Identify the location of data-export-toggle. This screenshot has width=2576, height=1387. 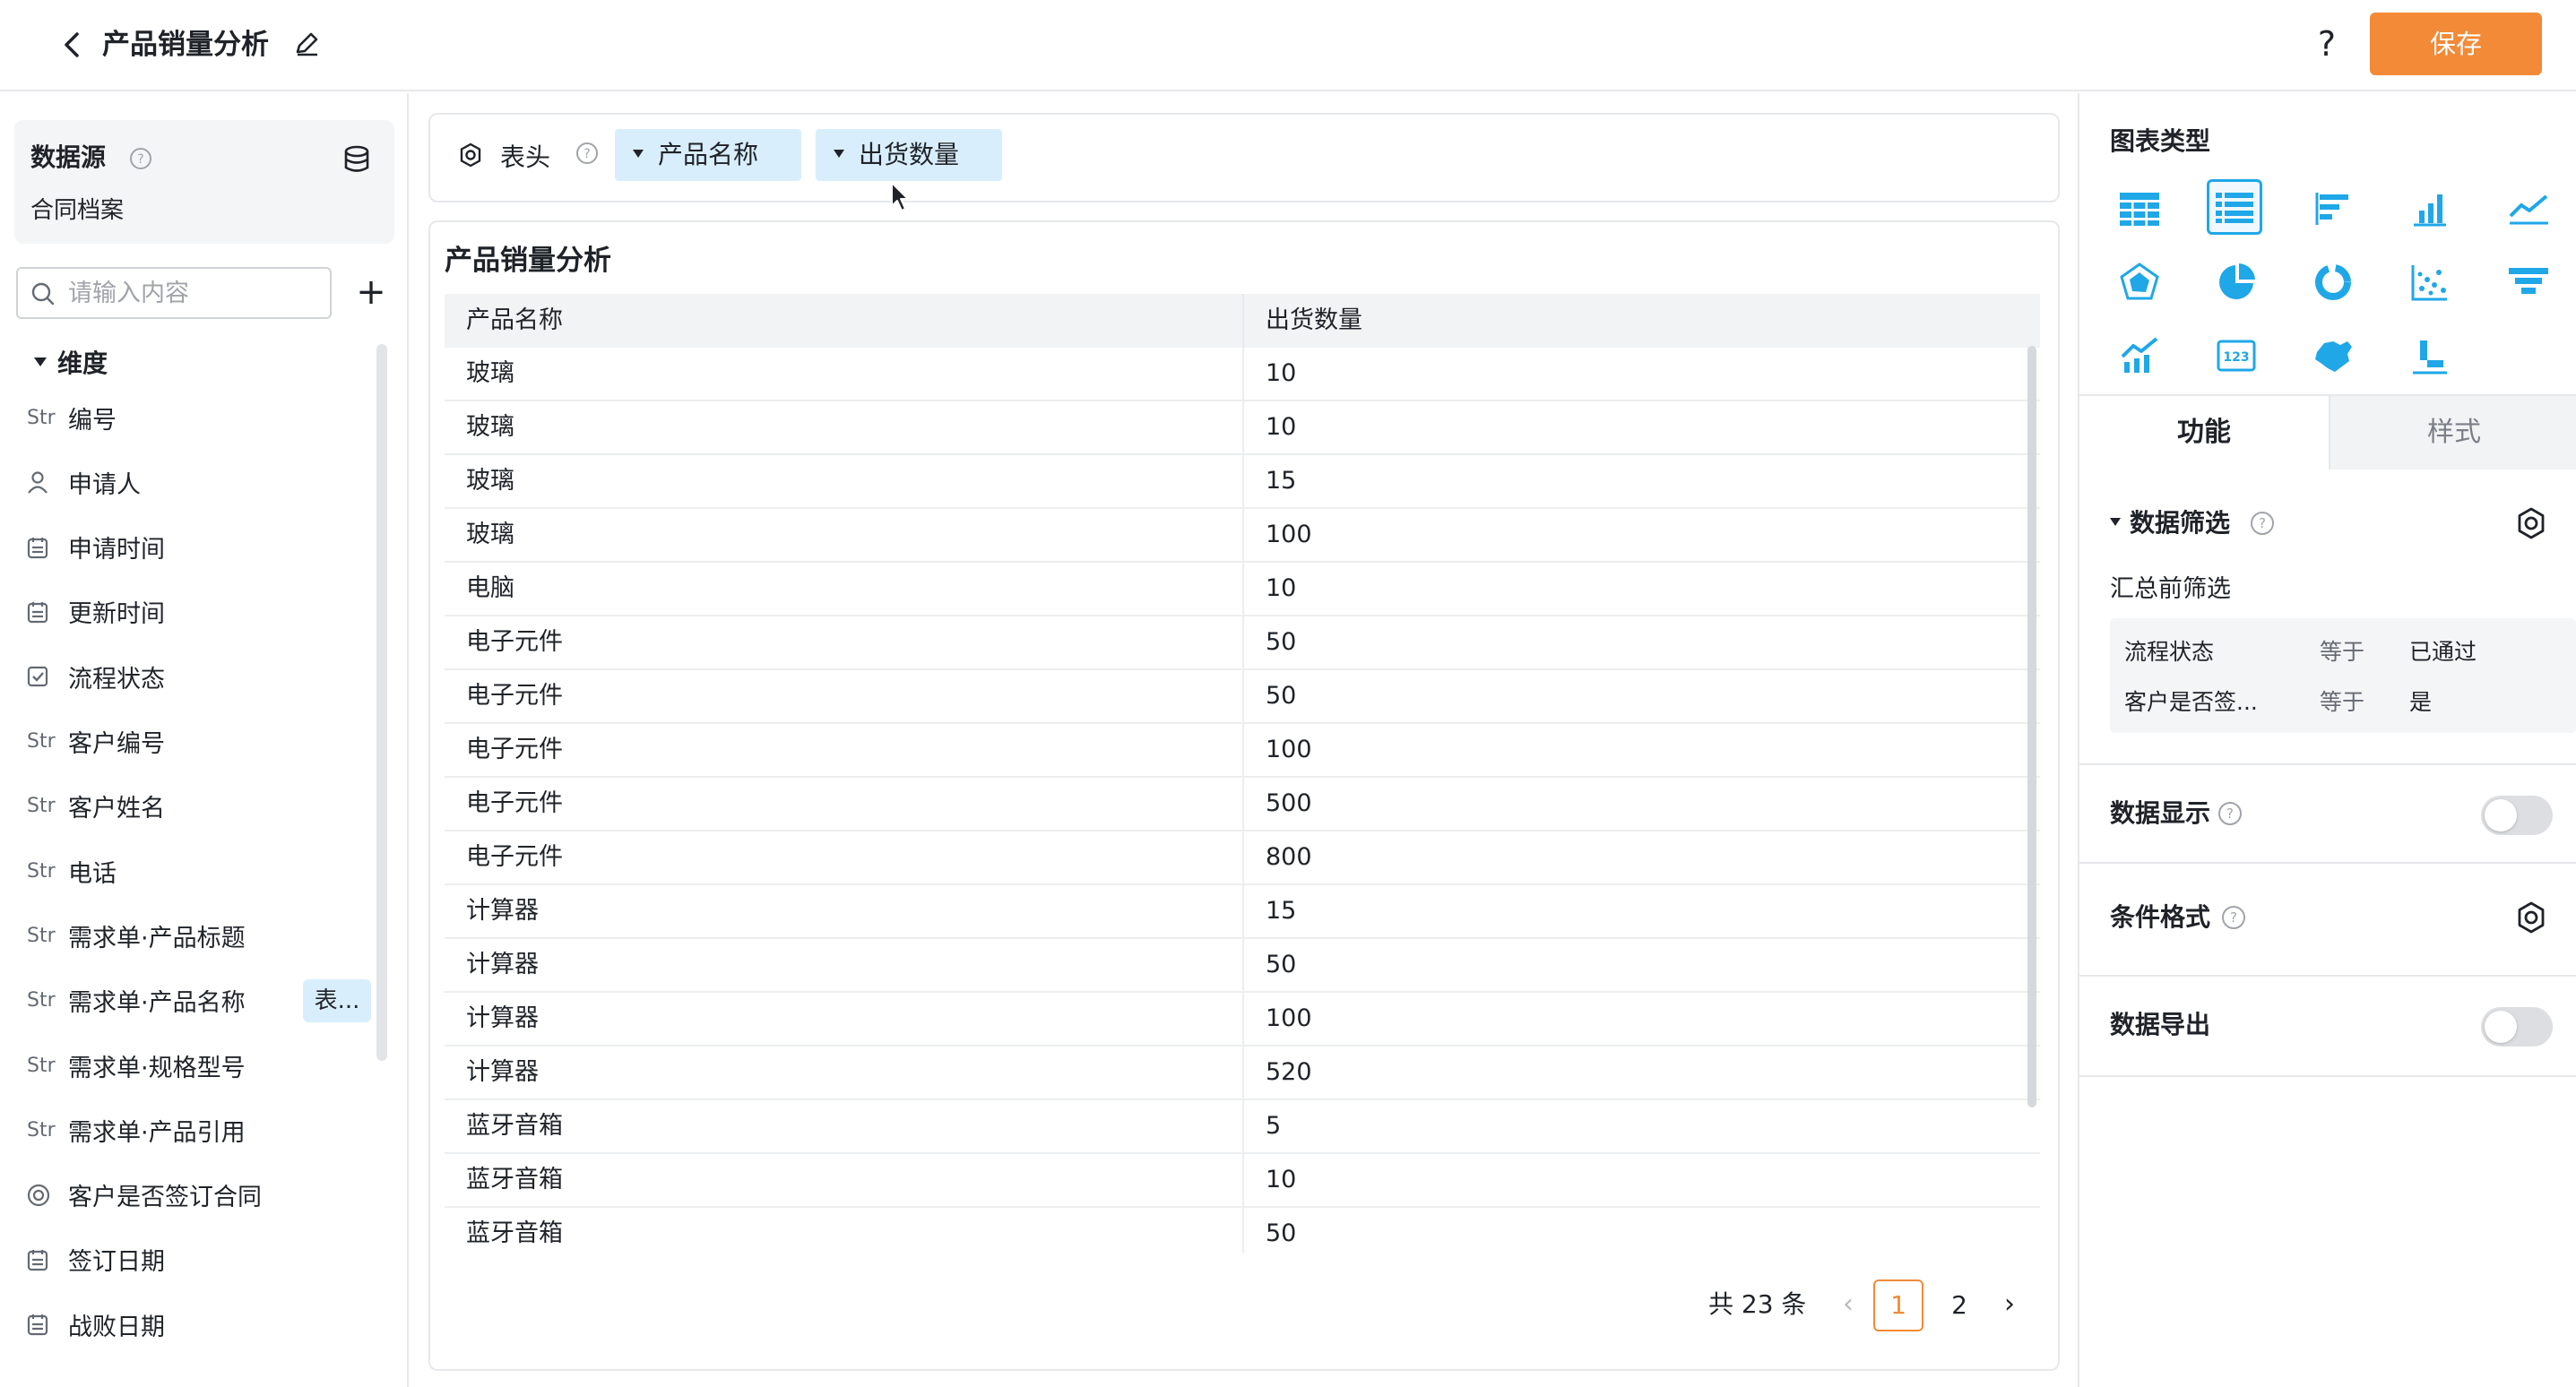
(2517, 1027).